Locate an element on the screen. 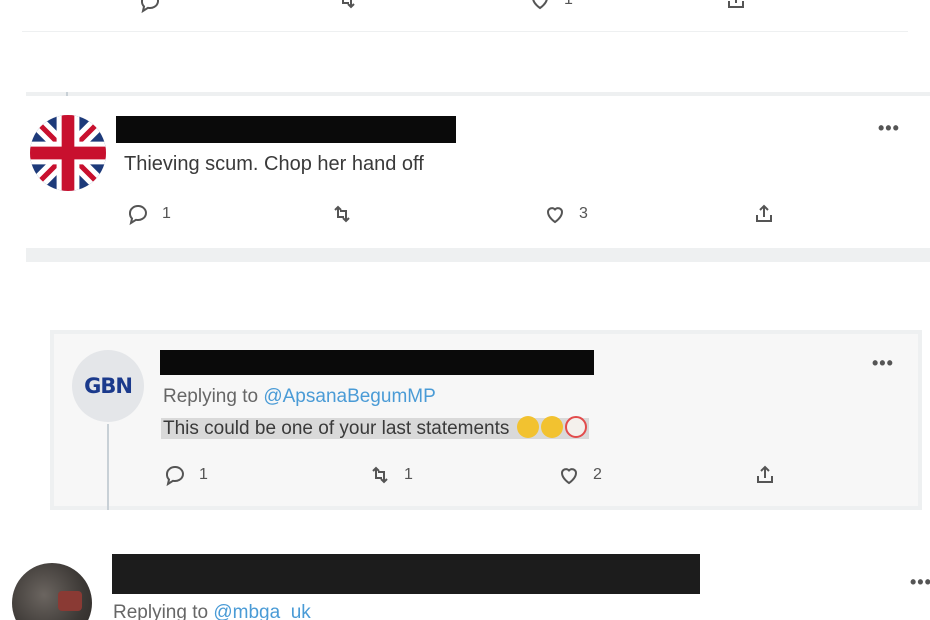 The image size is (930, 620). replying-to: Replying to @mbga_uk is located at coordinates (212, 611).